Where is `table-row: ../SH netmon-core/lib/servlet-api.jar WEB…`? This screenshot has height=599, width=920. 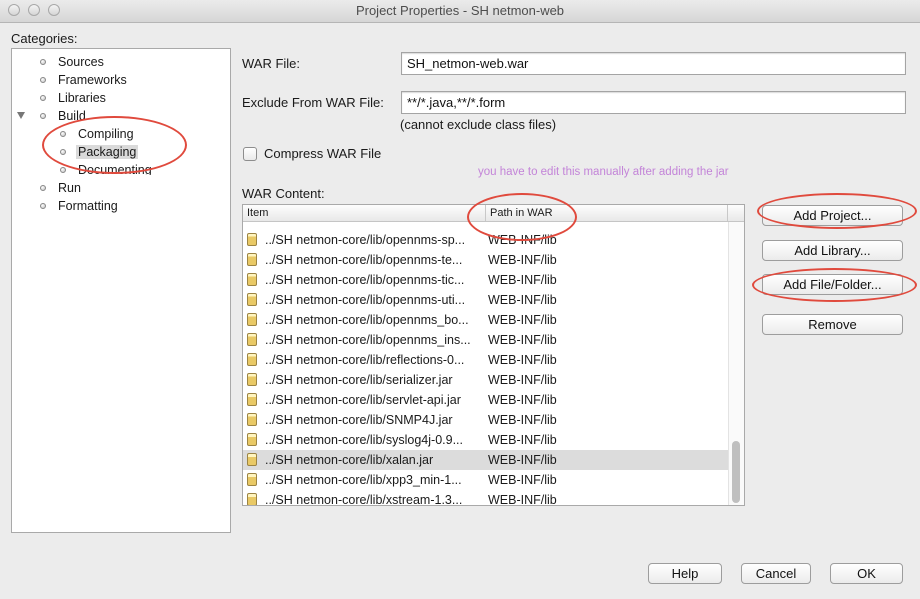
table-row: ../SH netmon-core/lib/servlet-api.jar WEB… is located at coordinates (485, 400).